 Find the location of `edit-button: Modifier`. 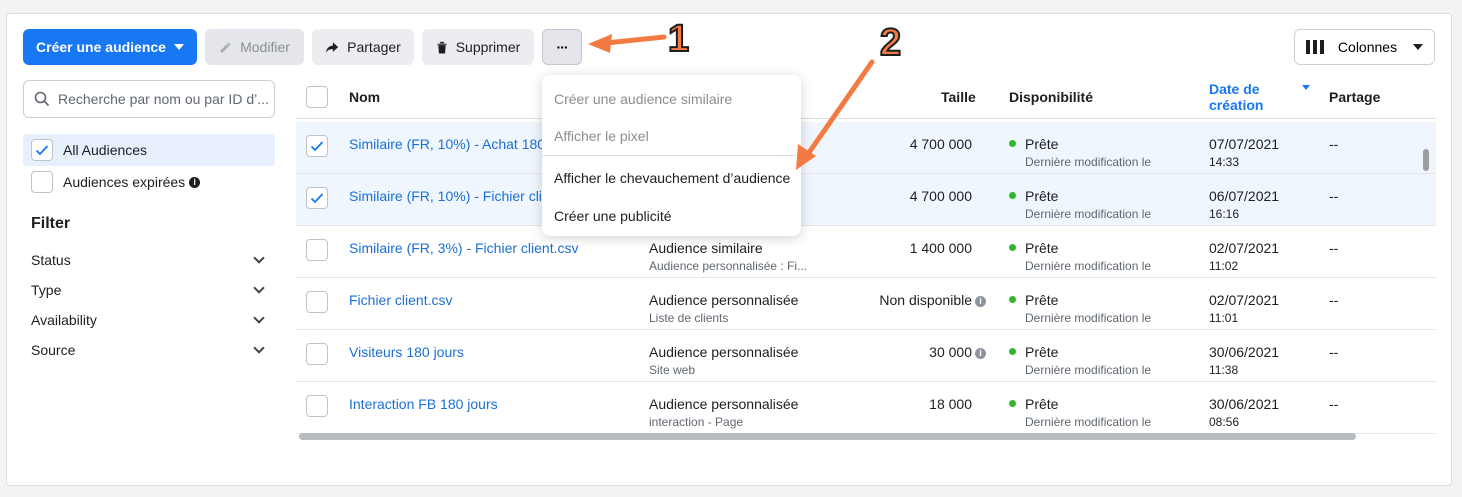

edit-button: Modifier is located at coordinates (254, 47).